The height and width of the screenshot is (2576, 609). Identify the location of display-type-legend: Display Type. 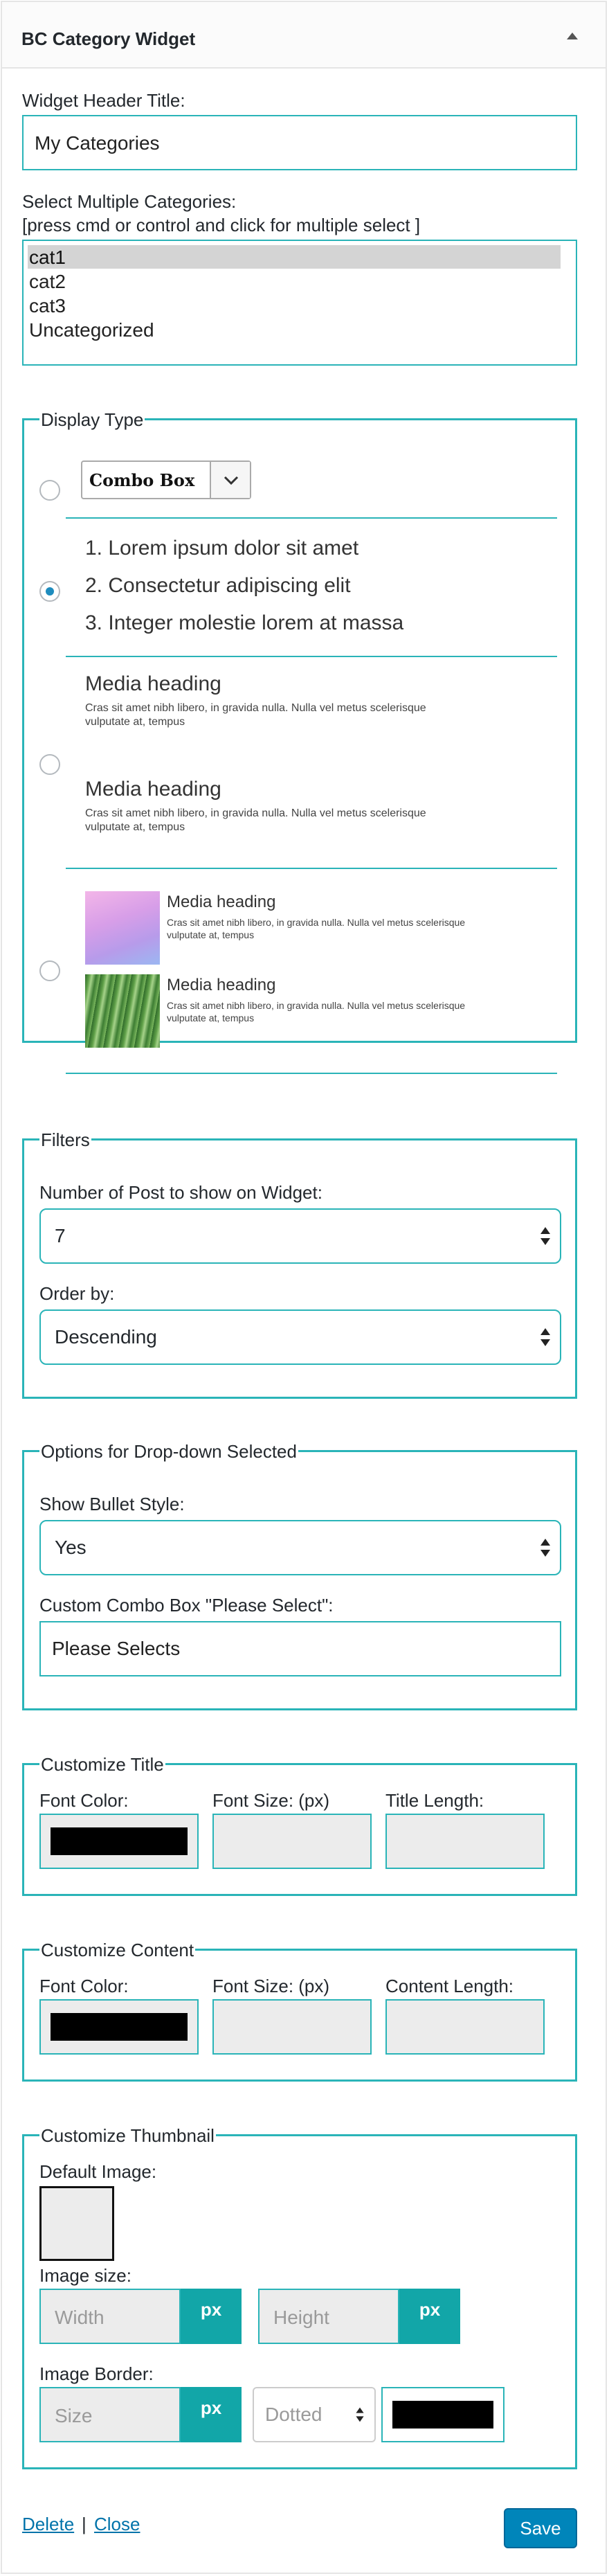
(92, 420).